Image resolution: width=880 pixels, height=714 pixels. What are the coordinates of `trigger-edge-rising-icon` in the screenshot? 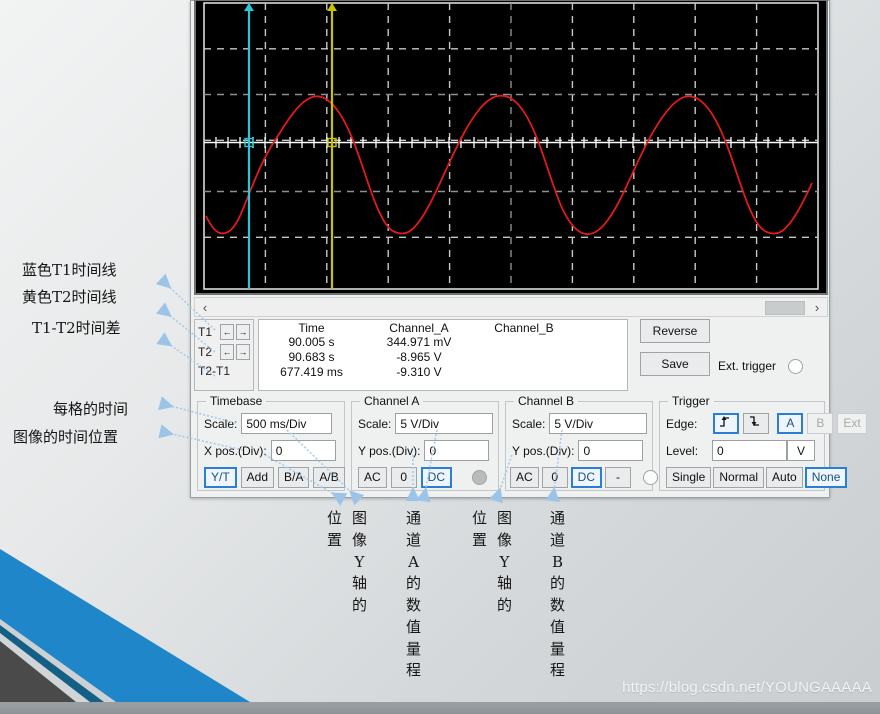 It's located at (726, 423).